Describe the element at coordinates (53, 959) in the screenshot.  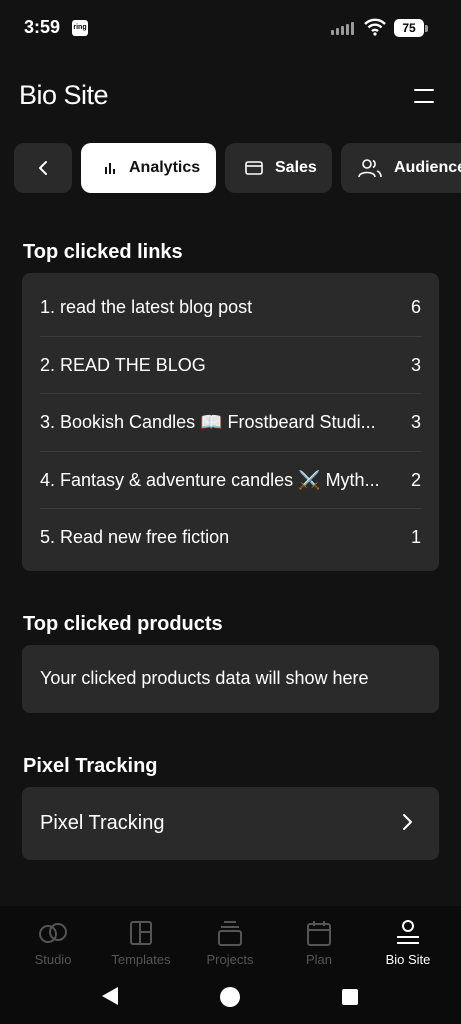
I see `nav-label: Studio` at that location.